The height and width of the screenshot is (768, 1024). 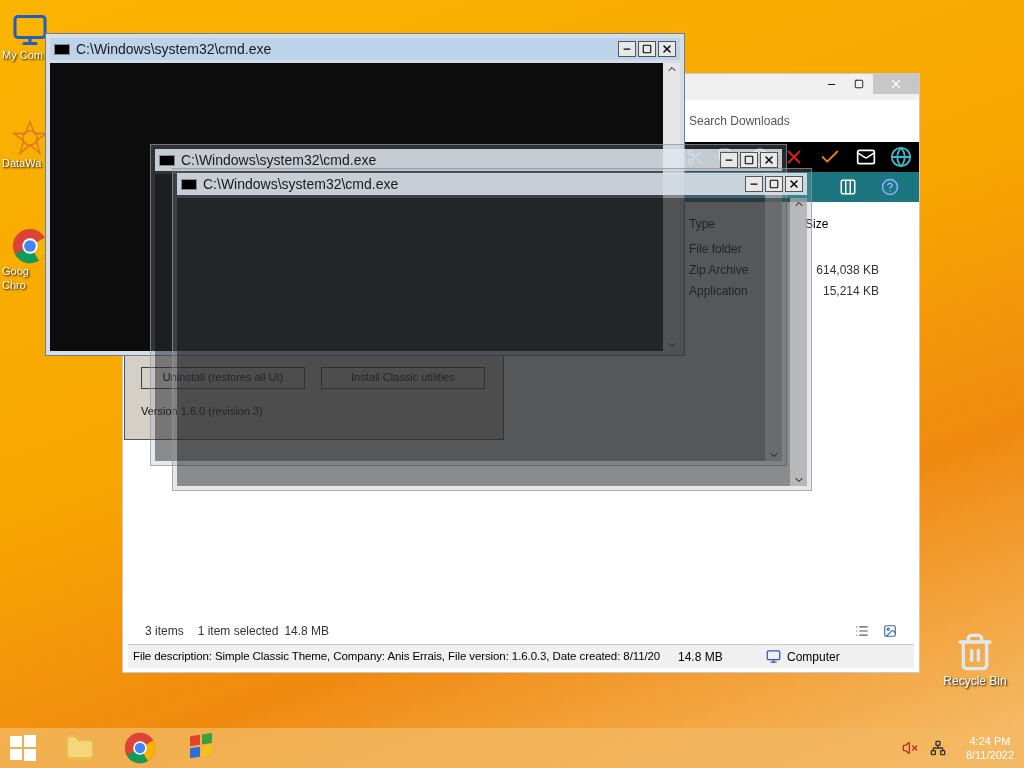 I want to click on desktop-icon-label: DataWa, so click(x=22, y=163).